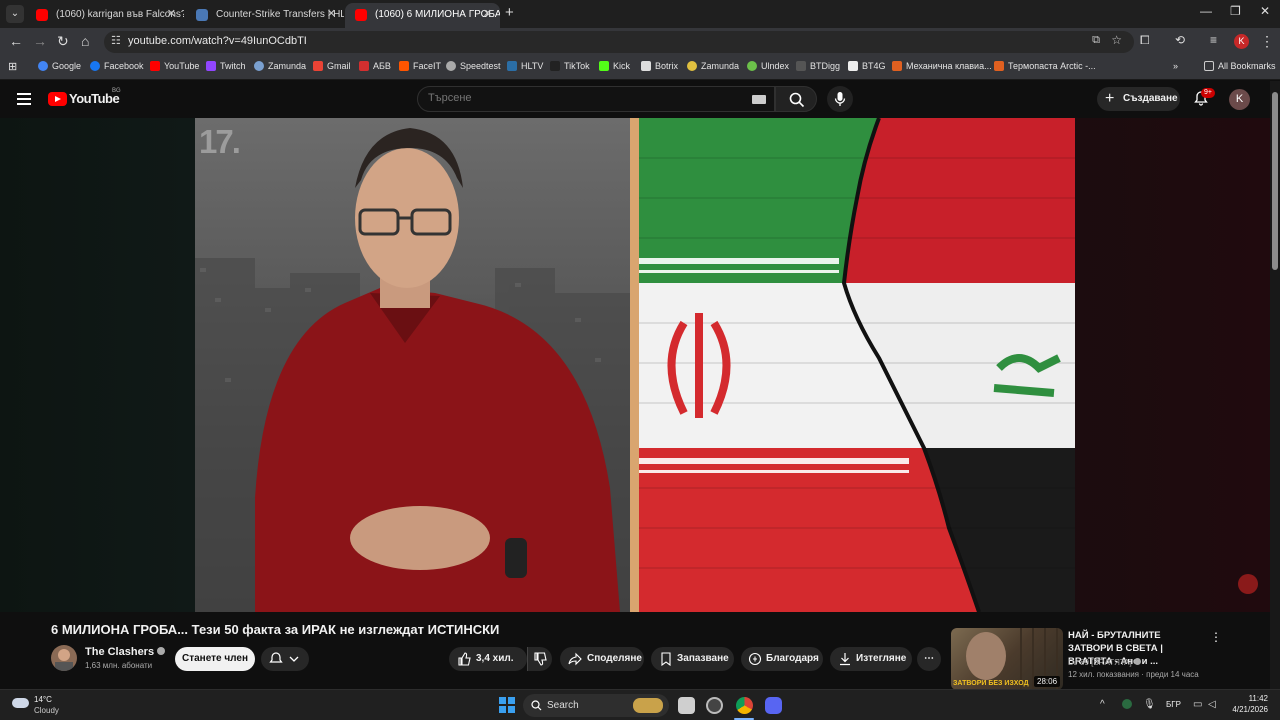 Image resolution: width=1280 pixels, height=720 pixels. Describe the element at coordinates (420, 66) in the screenshot. I see `bookmark-faceit: FaceIT` at that location.